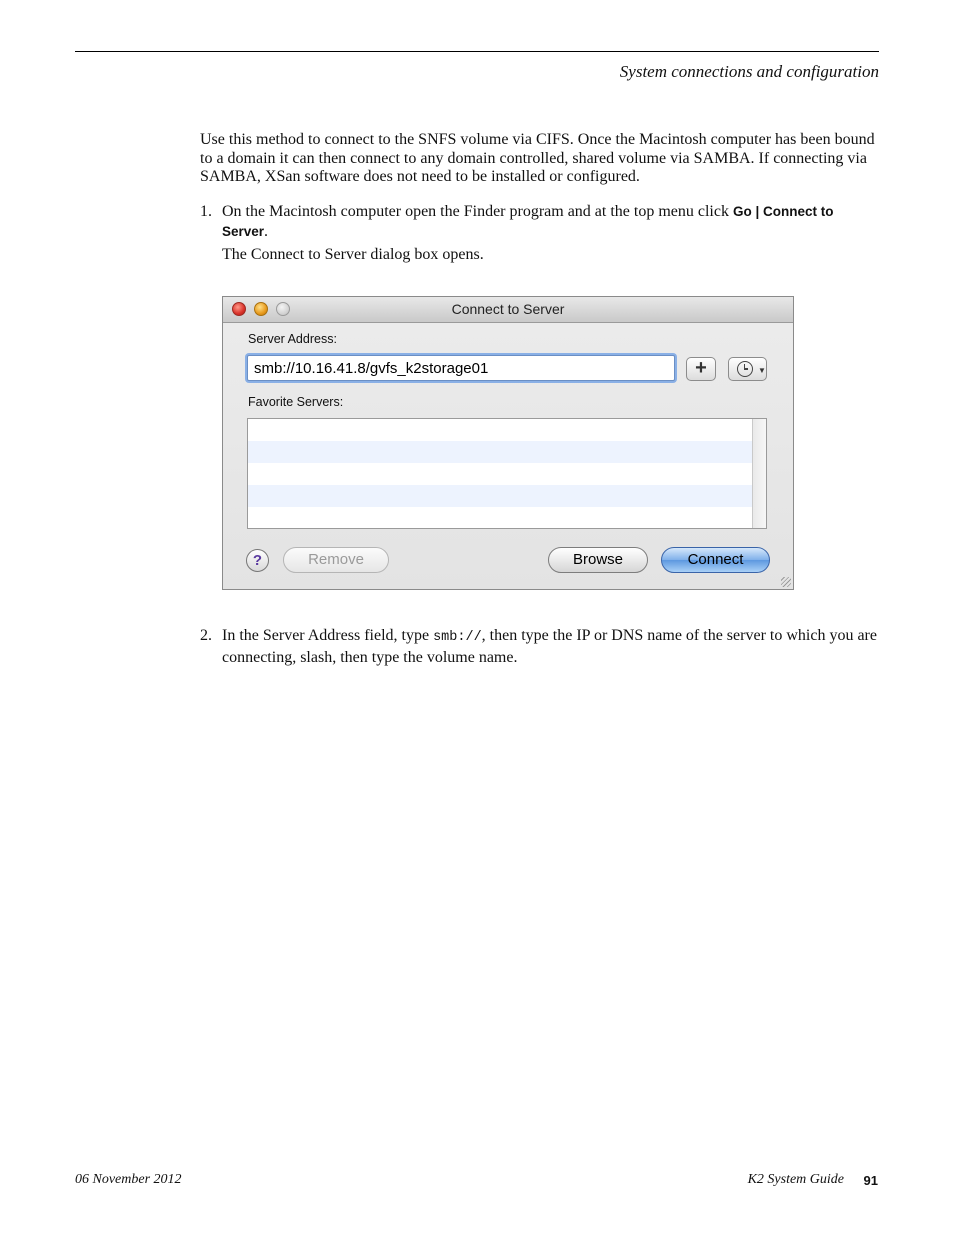  Describe the element at coordinates (786, 582) in the screenshot. I see `resize-grip-icon` at that location.